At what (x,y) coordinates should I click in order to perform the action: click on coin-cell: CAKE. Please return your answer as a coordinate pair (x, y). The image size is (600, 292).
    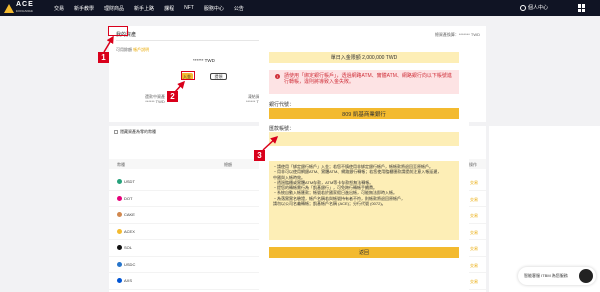
    Looking at the image, I should click on (126, 214).